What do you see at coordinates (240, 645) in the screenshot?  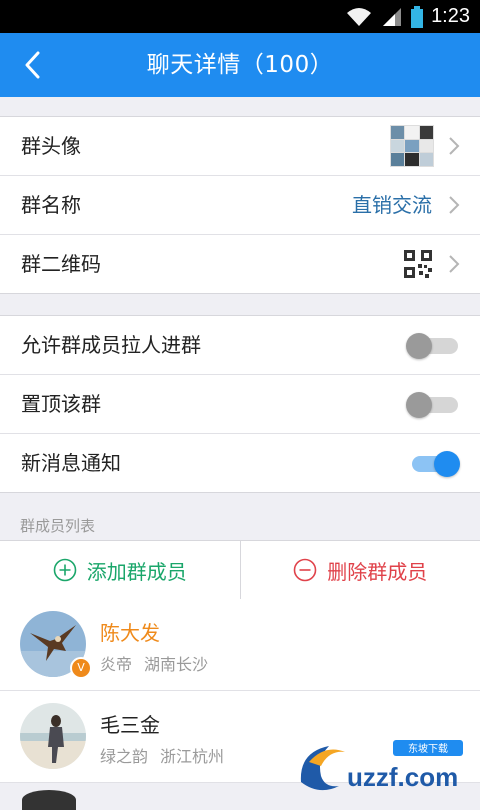 I see `list-item: V 陈大发 炎帝湖南长沙` at bounding box center [240, 645].